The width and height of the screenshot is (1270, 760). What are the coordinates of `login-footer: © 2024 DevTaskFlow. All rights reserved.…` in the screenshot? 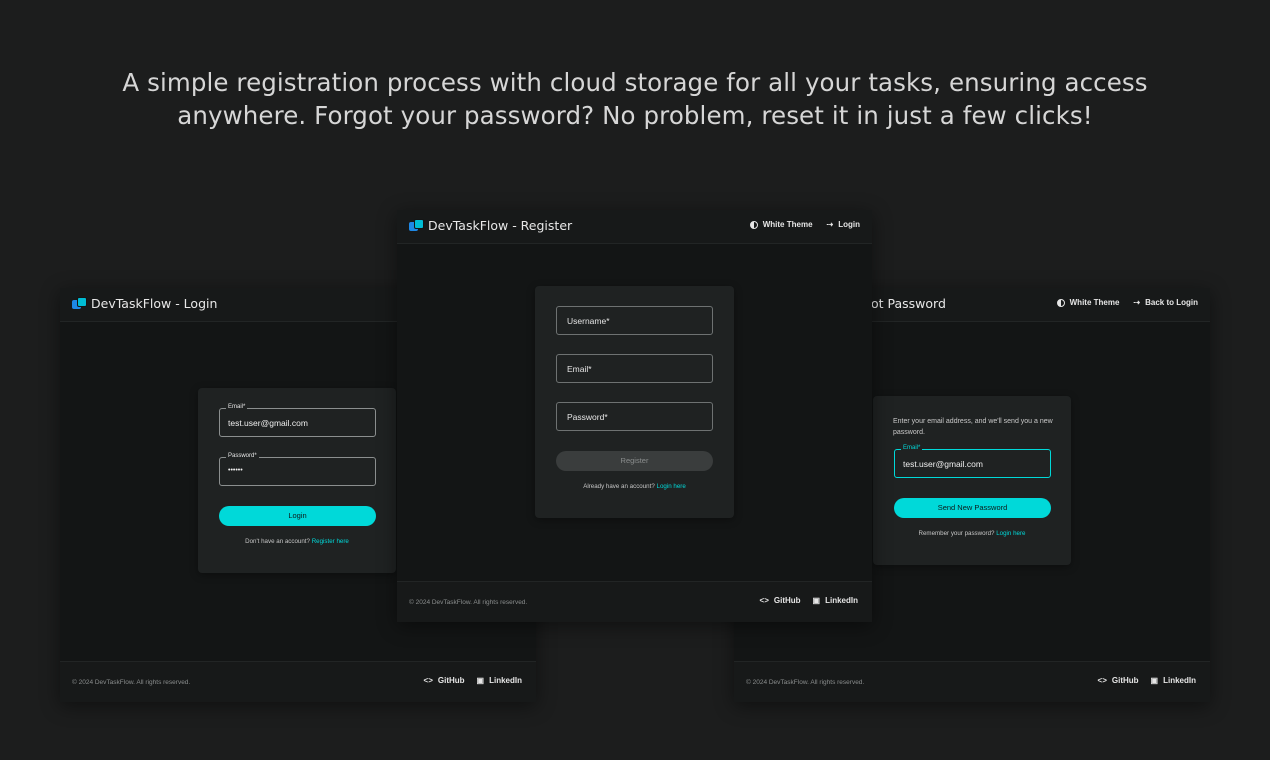 It's located at (298, 681).